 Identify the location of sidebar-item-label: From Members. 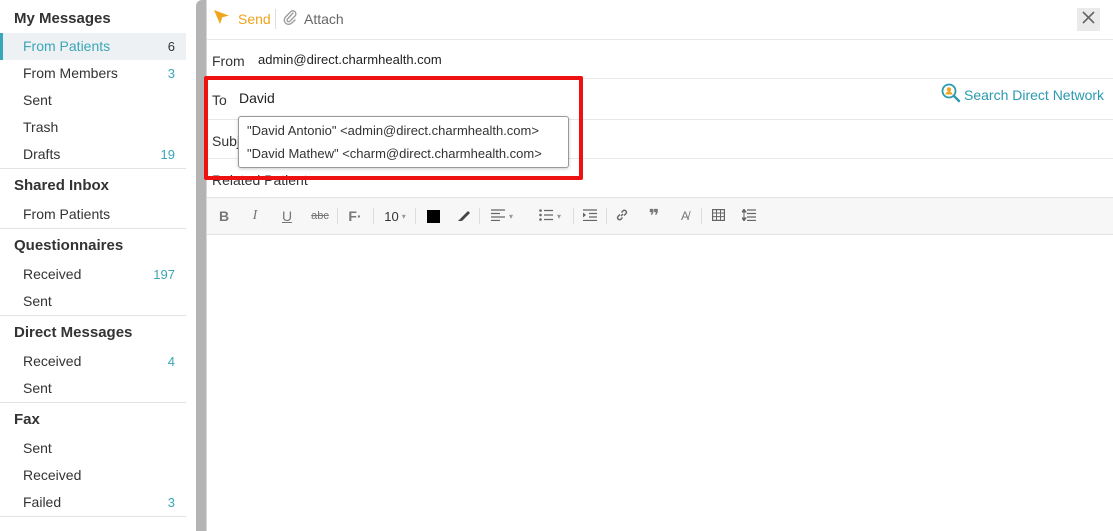
(70, 73).